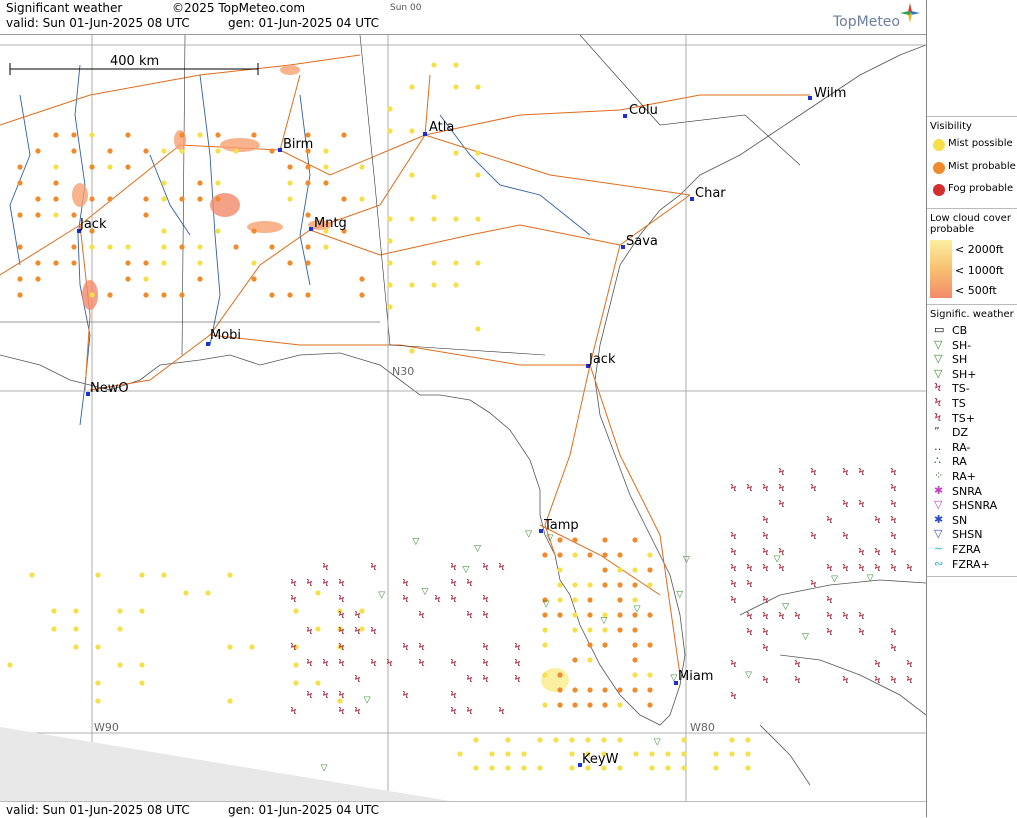 This screenshot has height=818, width=1017. Describe the element at coordinates (708, 193) in the screenshot. I see `city-char: Char` at that location.